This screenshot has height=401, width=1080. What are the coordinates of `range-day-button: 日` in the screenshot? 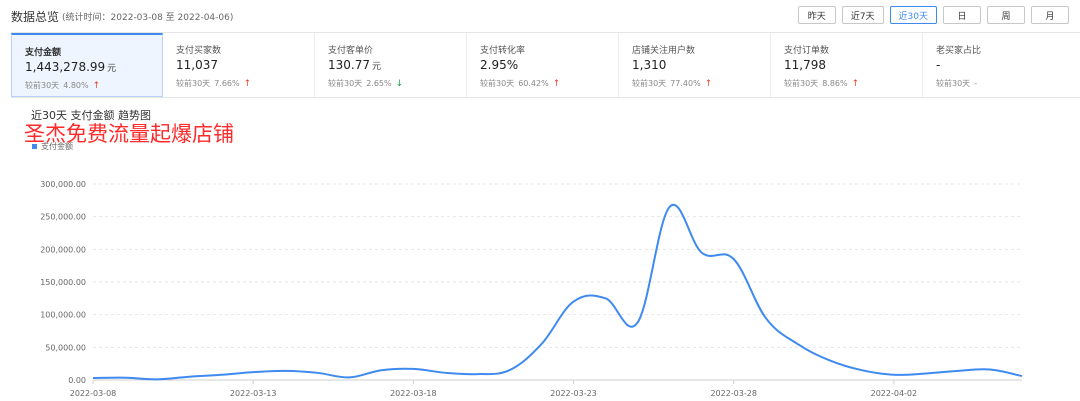 It's located at (962, 15).